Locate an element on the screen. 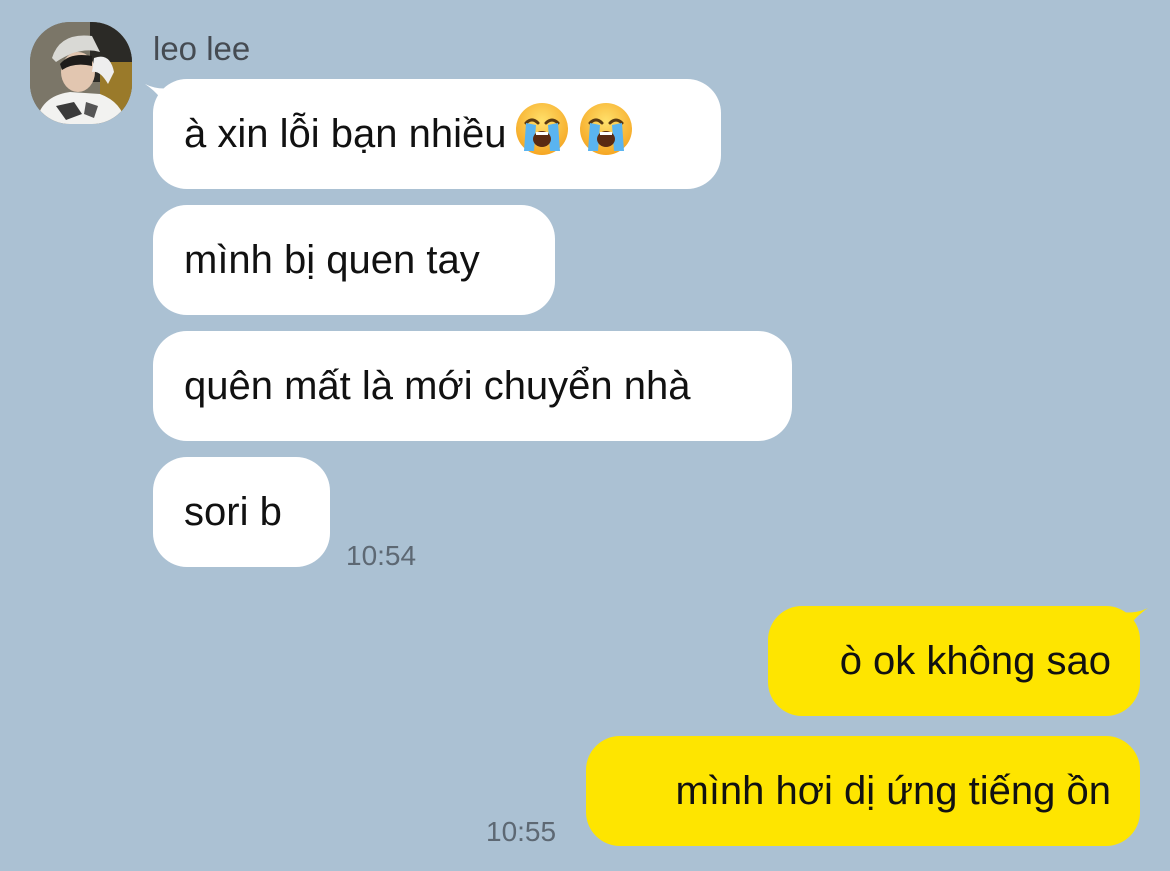 This screenshot has height=871, width=1170. outgoing-timestamp: 10:55 is located at coordinates (521, 831).